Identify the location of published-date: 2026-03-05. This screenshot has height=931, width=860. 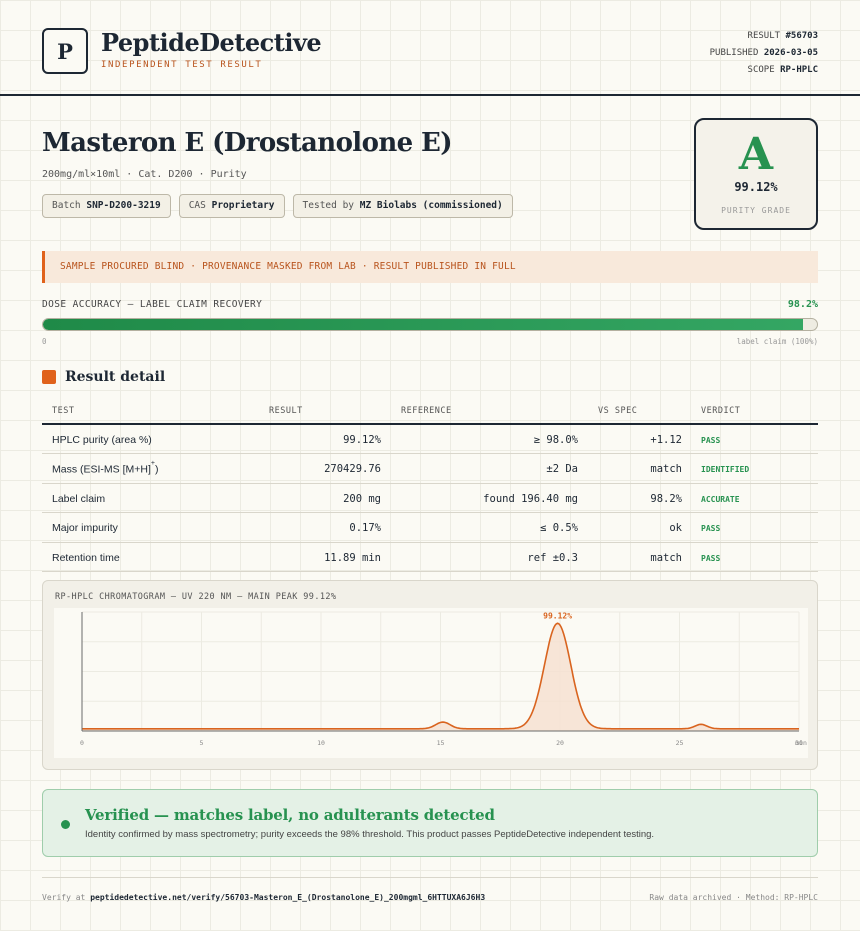
(790, 53).